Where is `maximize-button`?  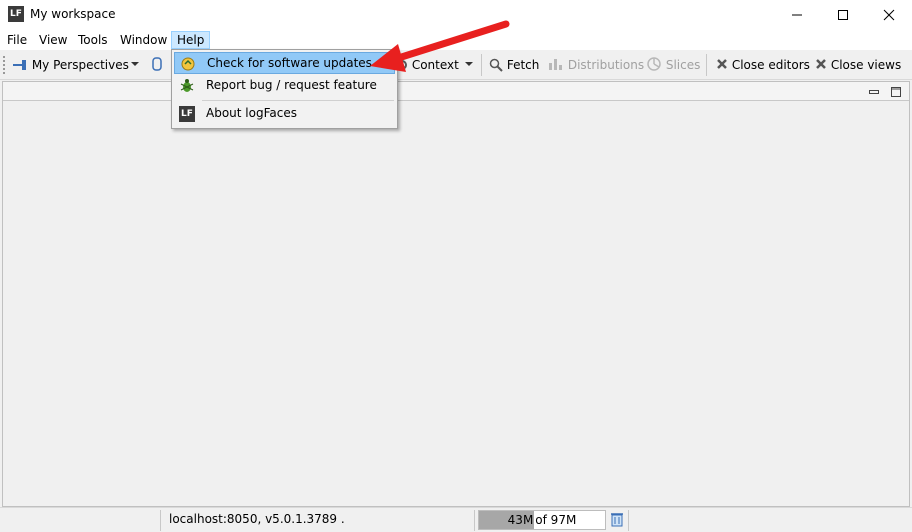 maximize-button is located at coordinates (843, 15).